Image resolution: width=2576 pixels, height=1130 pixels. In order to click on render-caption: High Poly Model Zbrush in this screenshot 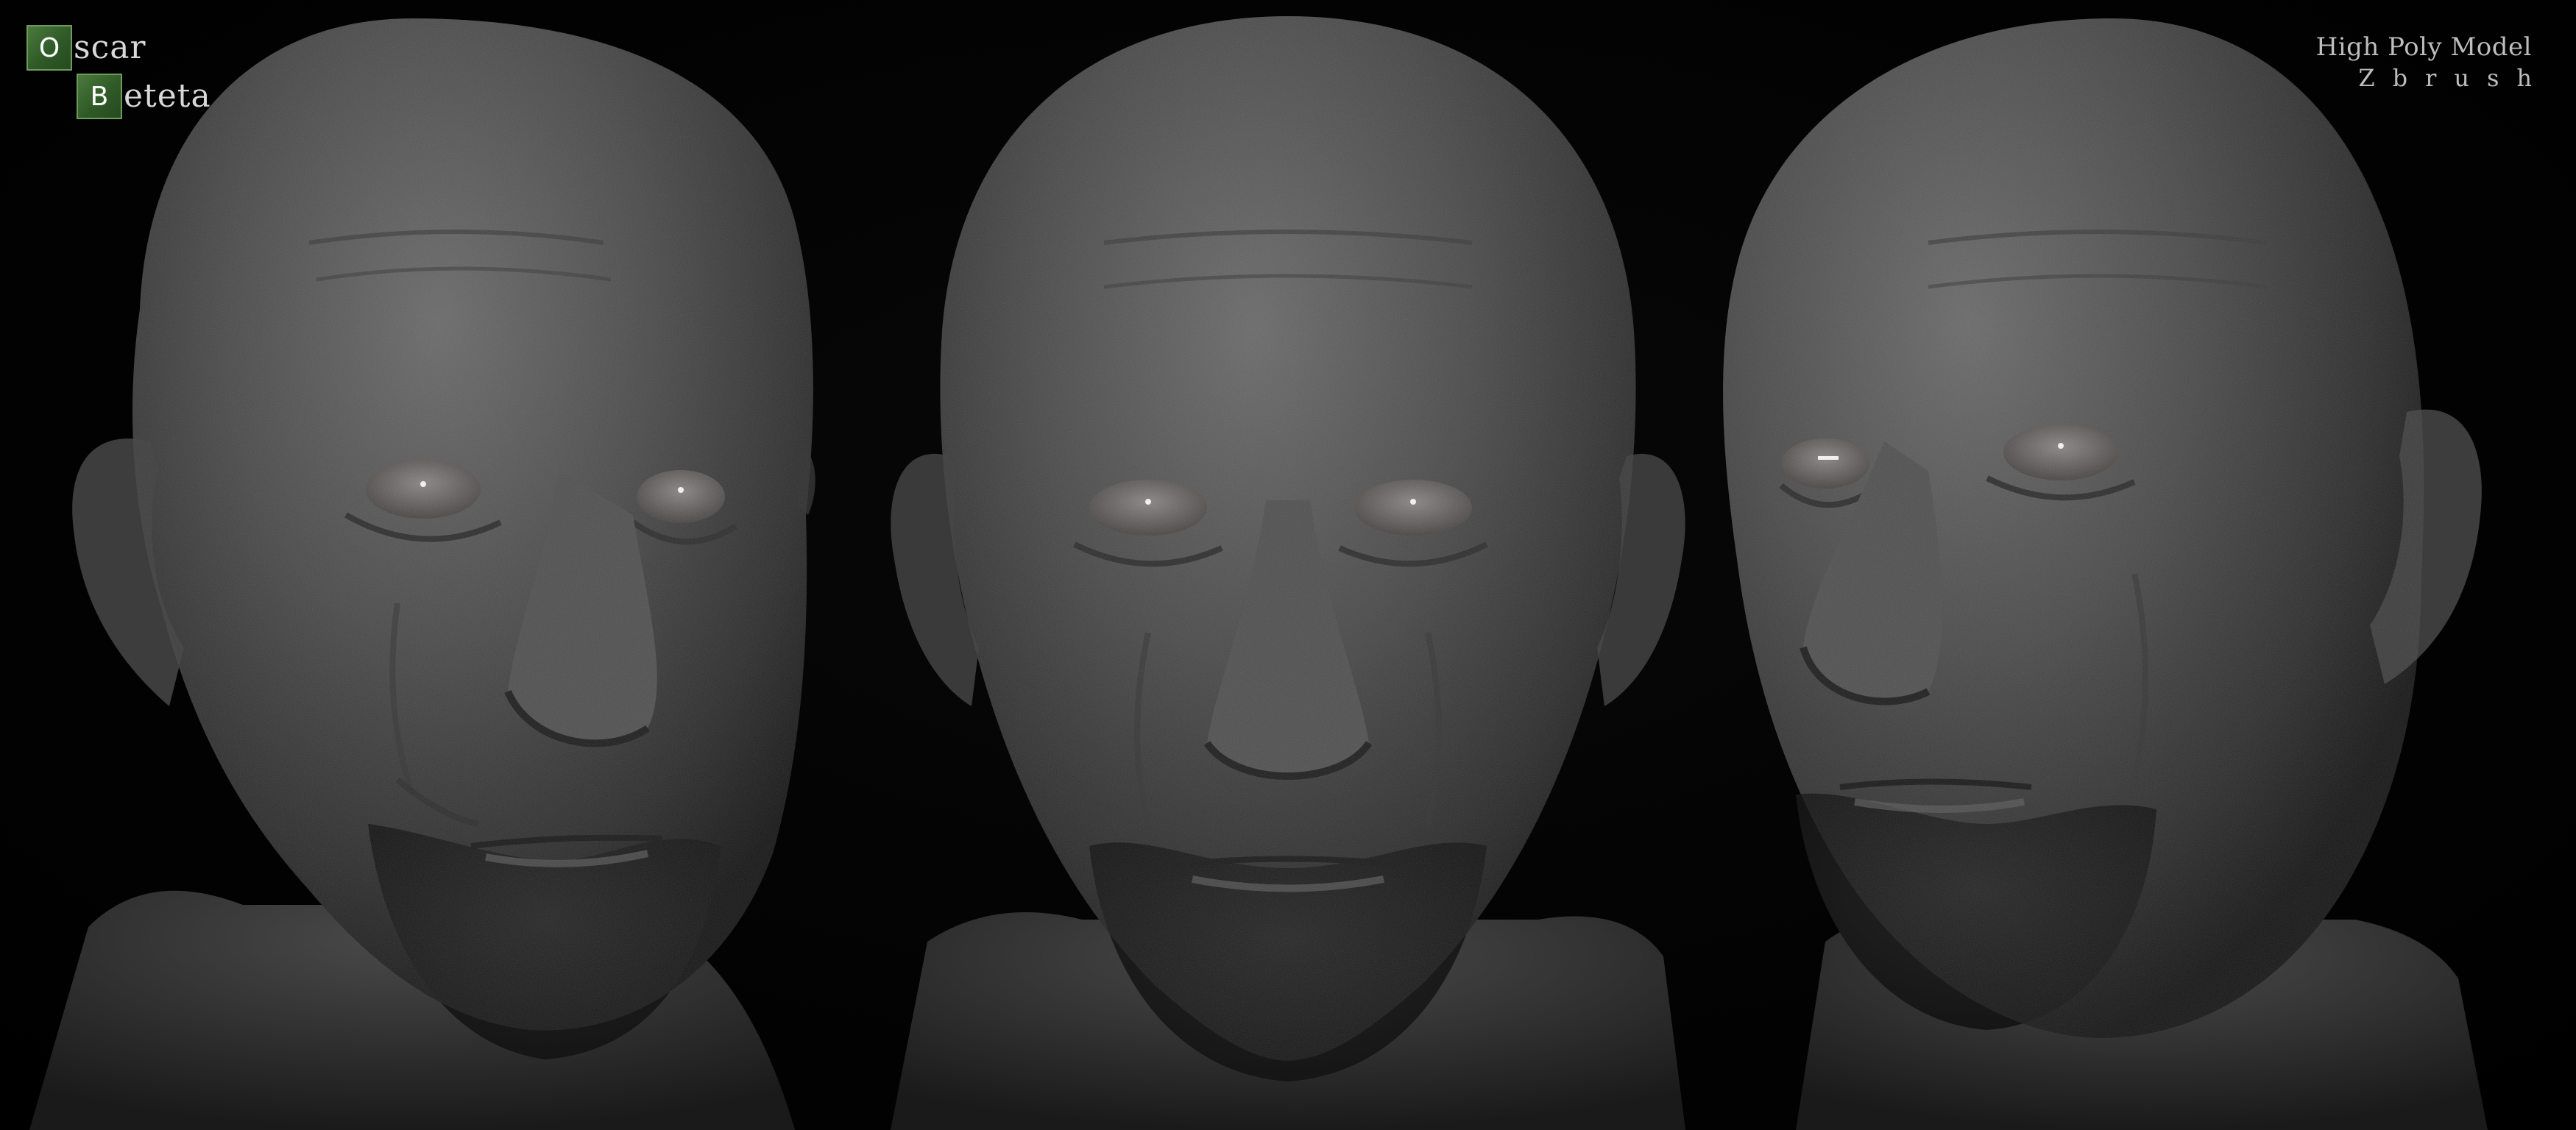, I will do `click(2424, 63)`.